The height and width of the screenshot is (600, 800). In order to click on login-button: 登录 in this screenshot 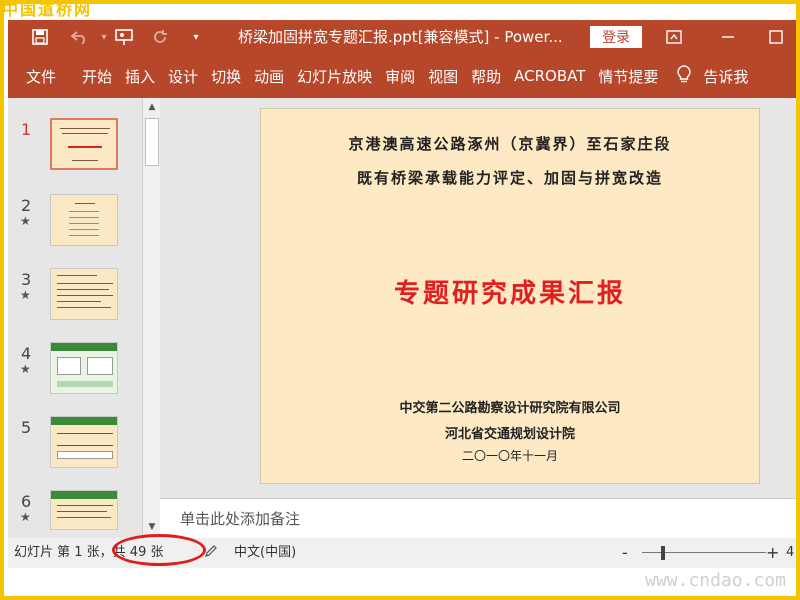, I will do `click(616, 37)`.